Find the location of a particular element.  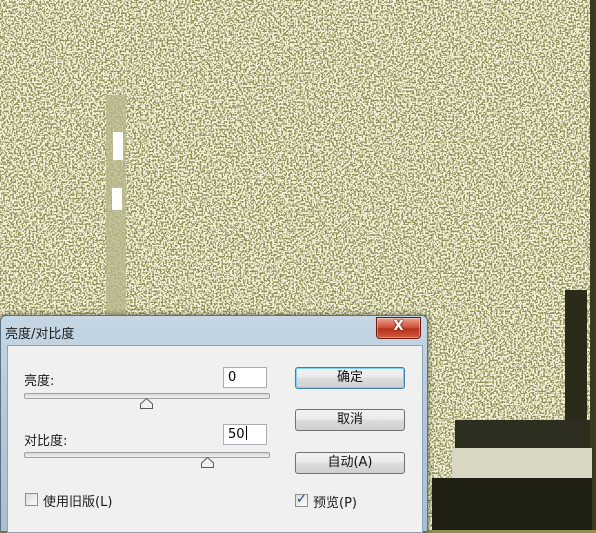

cancel-button: 取消 is located at coordinates (350, 420).